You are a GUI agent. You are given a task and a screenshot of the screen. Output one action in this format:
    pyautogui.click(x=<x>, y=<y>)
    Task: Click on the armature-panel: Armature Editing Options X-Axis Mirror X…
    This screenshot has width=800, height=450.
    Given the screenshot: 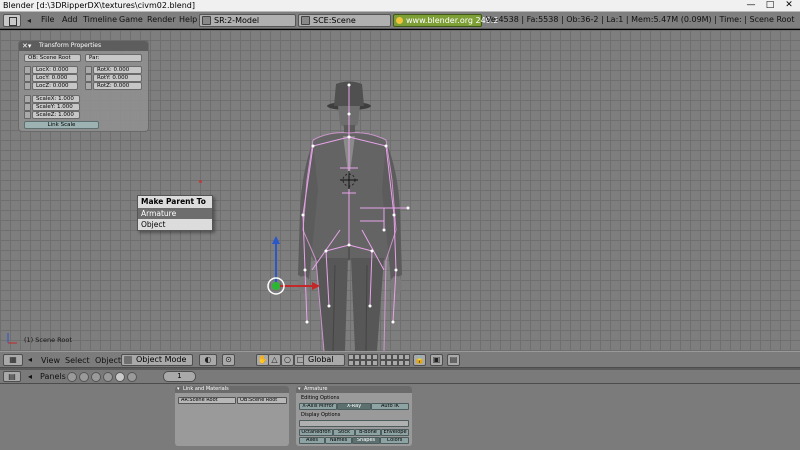 What is the action you would take?
    pyautogui.click(x=354, y=416)
    